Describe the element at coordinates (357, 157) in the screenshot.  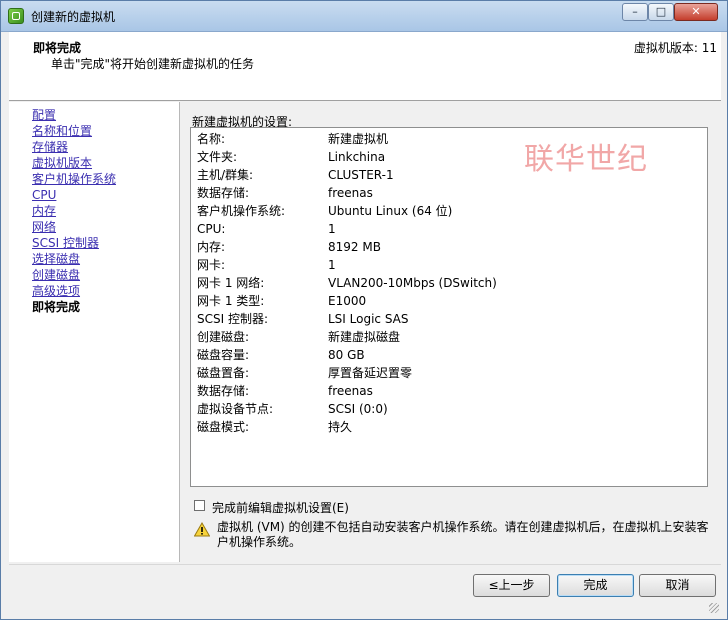
I see `setting-value: Linkchina` at that location.